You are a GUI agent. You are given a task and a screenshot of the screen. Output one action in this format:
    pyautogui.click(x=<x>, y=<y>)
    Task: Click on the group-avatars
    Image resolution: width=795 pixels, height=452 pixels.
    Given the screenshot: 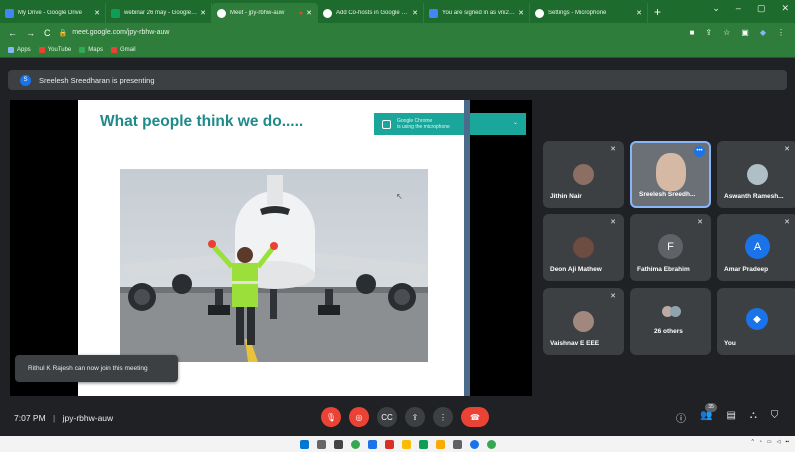 What is the action you would take?
    pyautogui.click(x=675, y=311)
    